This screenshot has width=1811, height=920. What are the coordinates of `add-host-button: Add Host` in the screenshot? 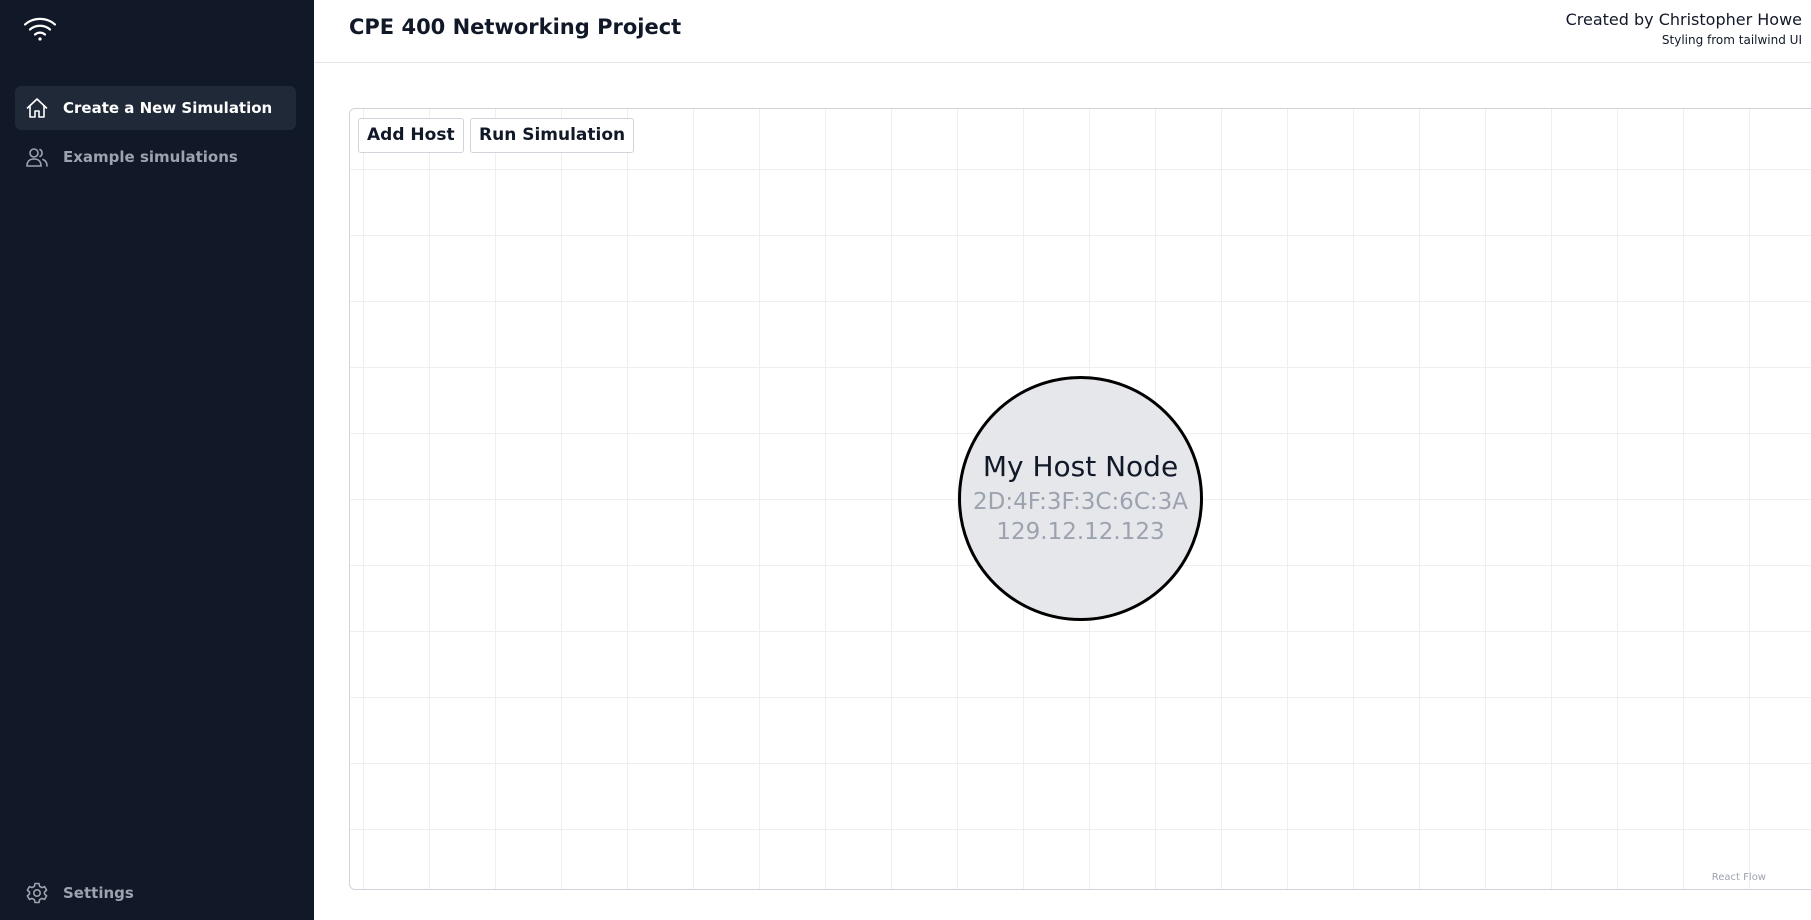 It's located at (411, 135).